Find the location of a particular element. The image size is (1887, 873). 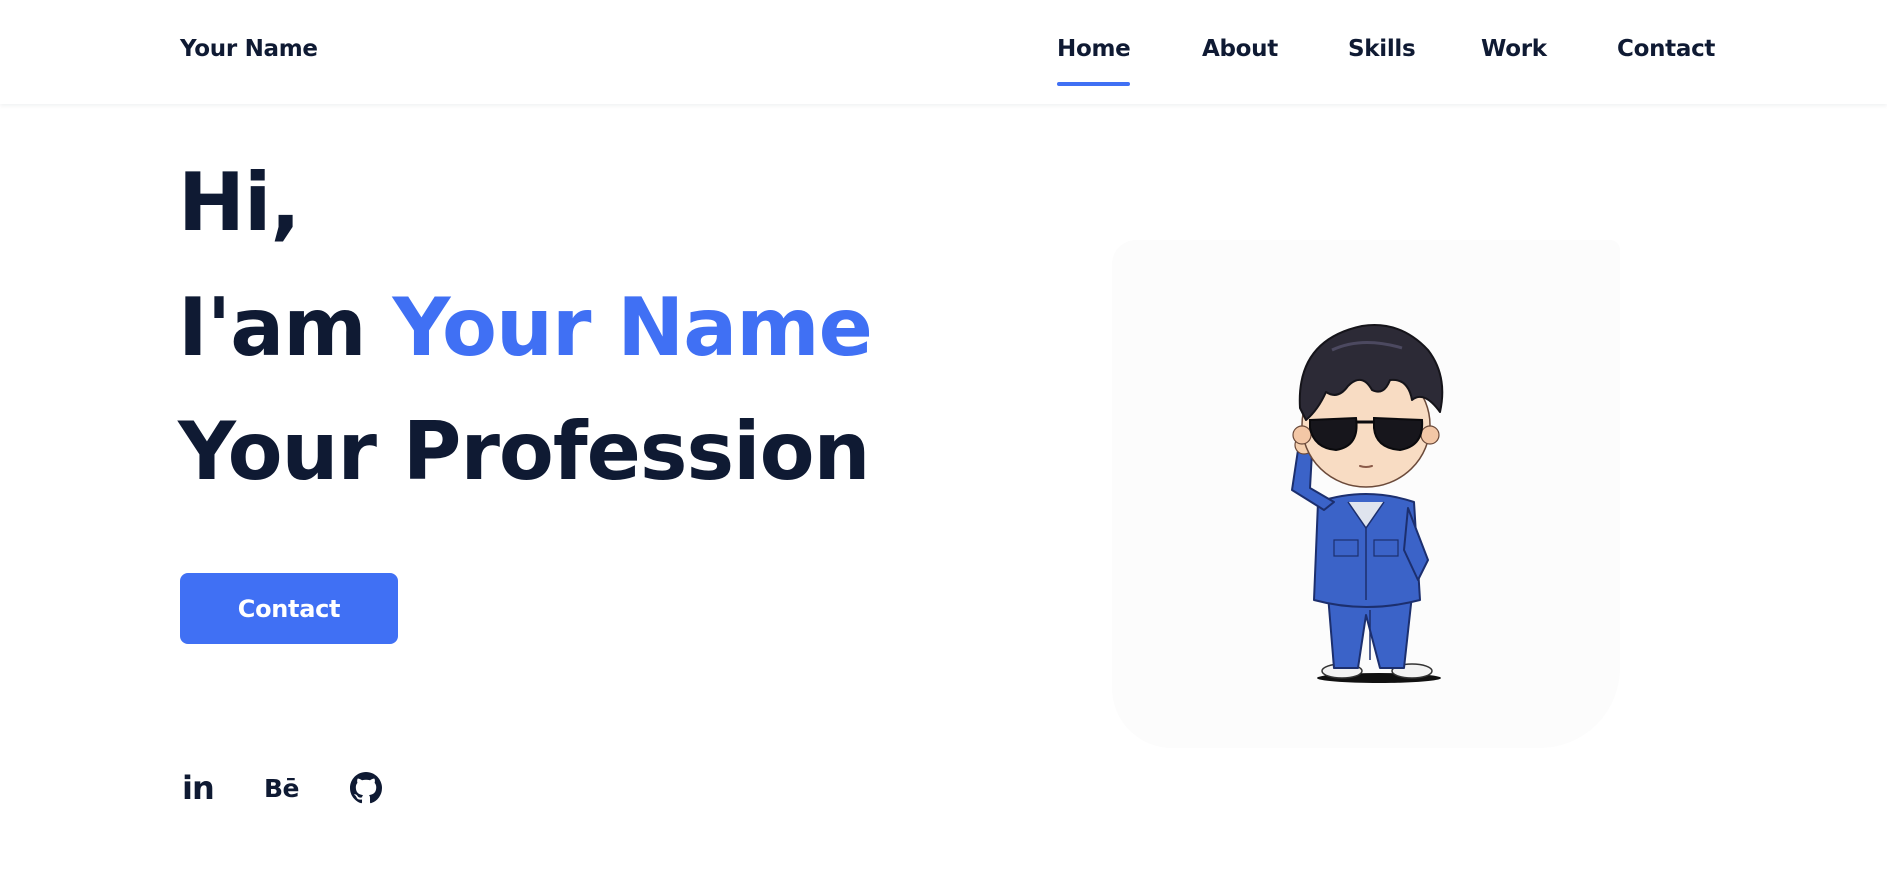

nav-item-work: Work is located at coordinates (1514, 49).